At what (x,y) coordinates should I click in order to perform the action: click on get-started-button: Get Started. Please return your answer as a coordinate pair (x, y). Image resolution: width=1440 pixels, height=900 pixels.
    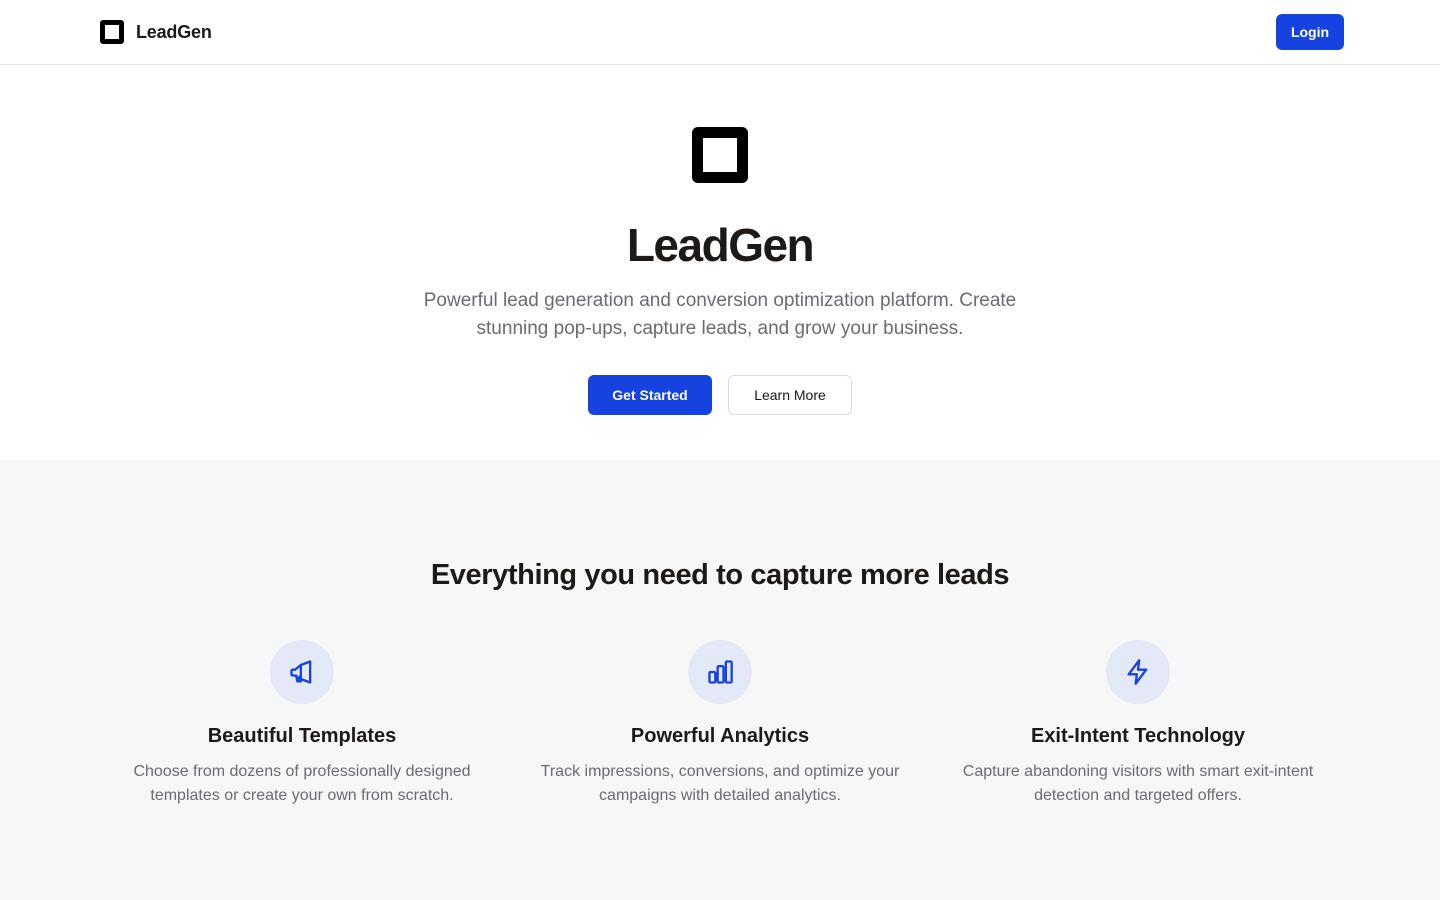
    Looking at the image, I should click on (650, 395).